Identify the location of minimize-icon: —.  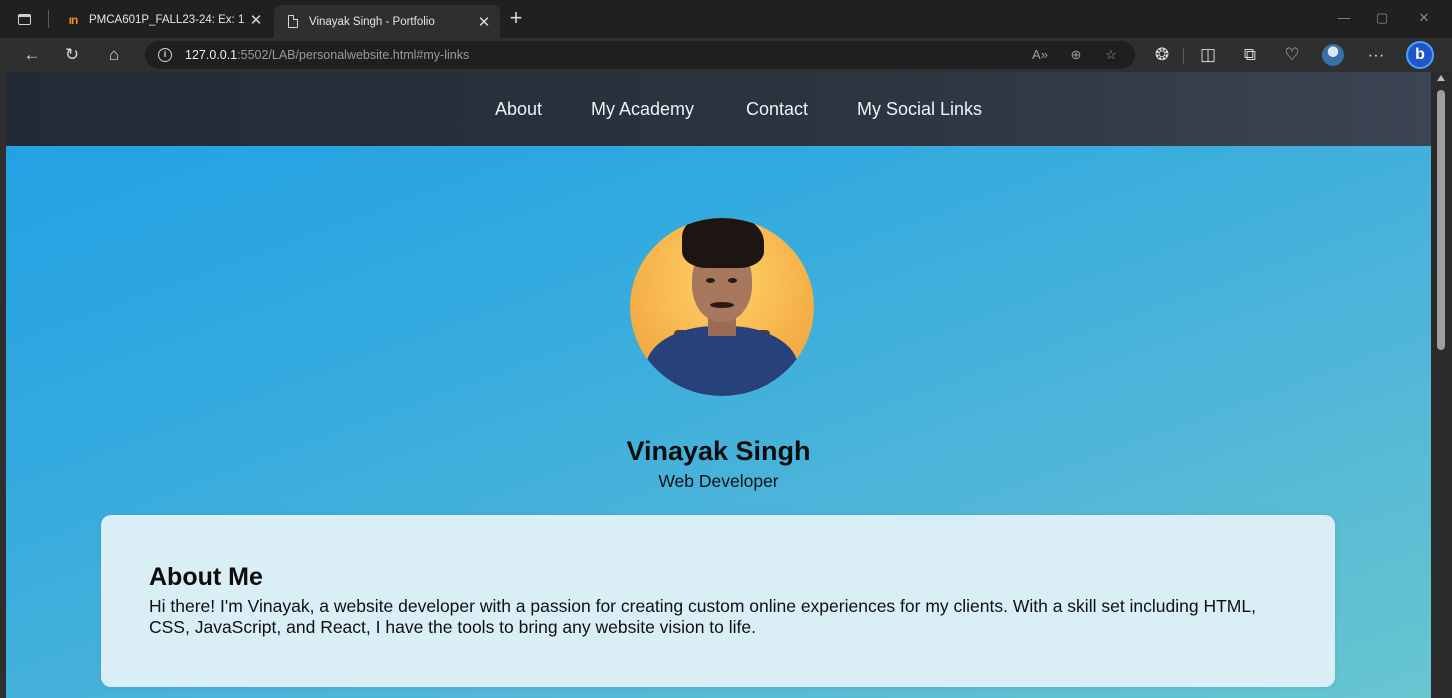
(1344, 17).